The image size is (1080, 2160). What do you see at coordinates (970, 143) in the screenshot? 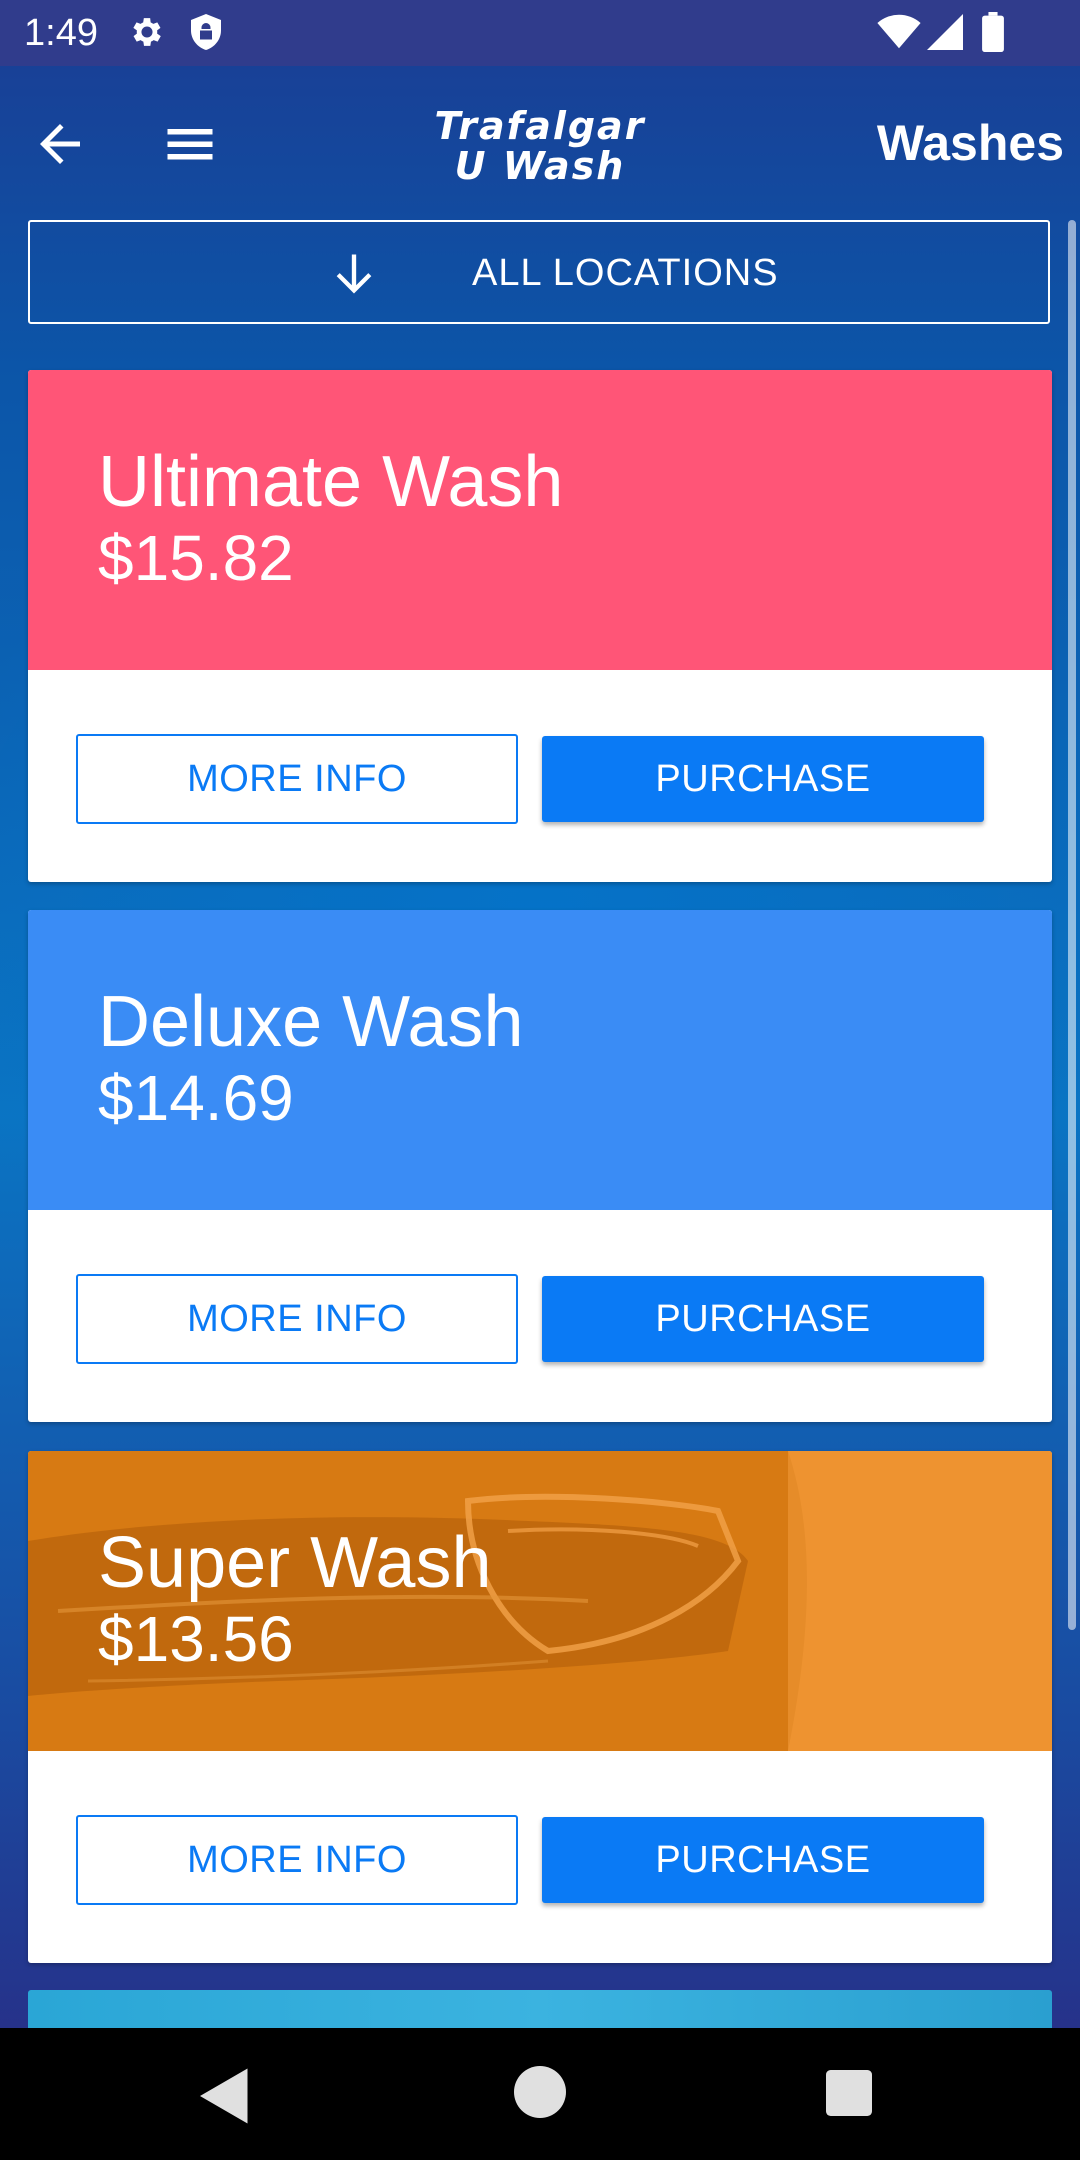
I see `page-title: Washes` at bounding box center [970, 143].